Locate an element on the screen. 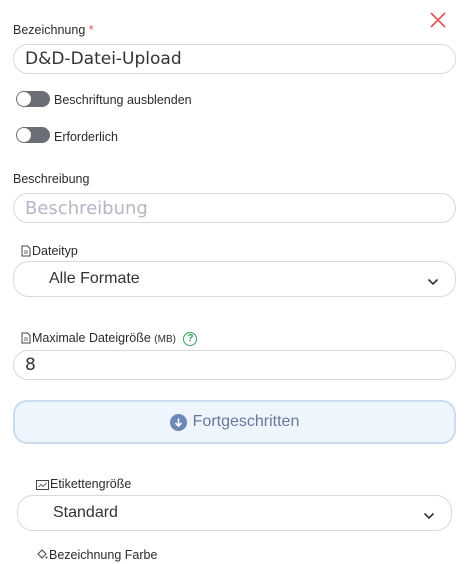 The height and width of the screenshot is (564, 470). help-icon: ? is located at coordinates (190, 339).